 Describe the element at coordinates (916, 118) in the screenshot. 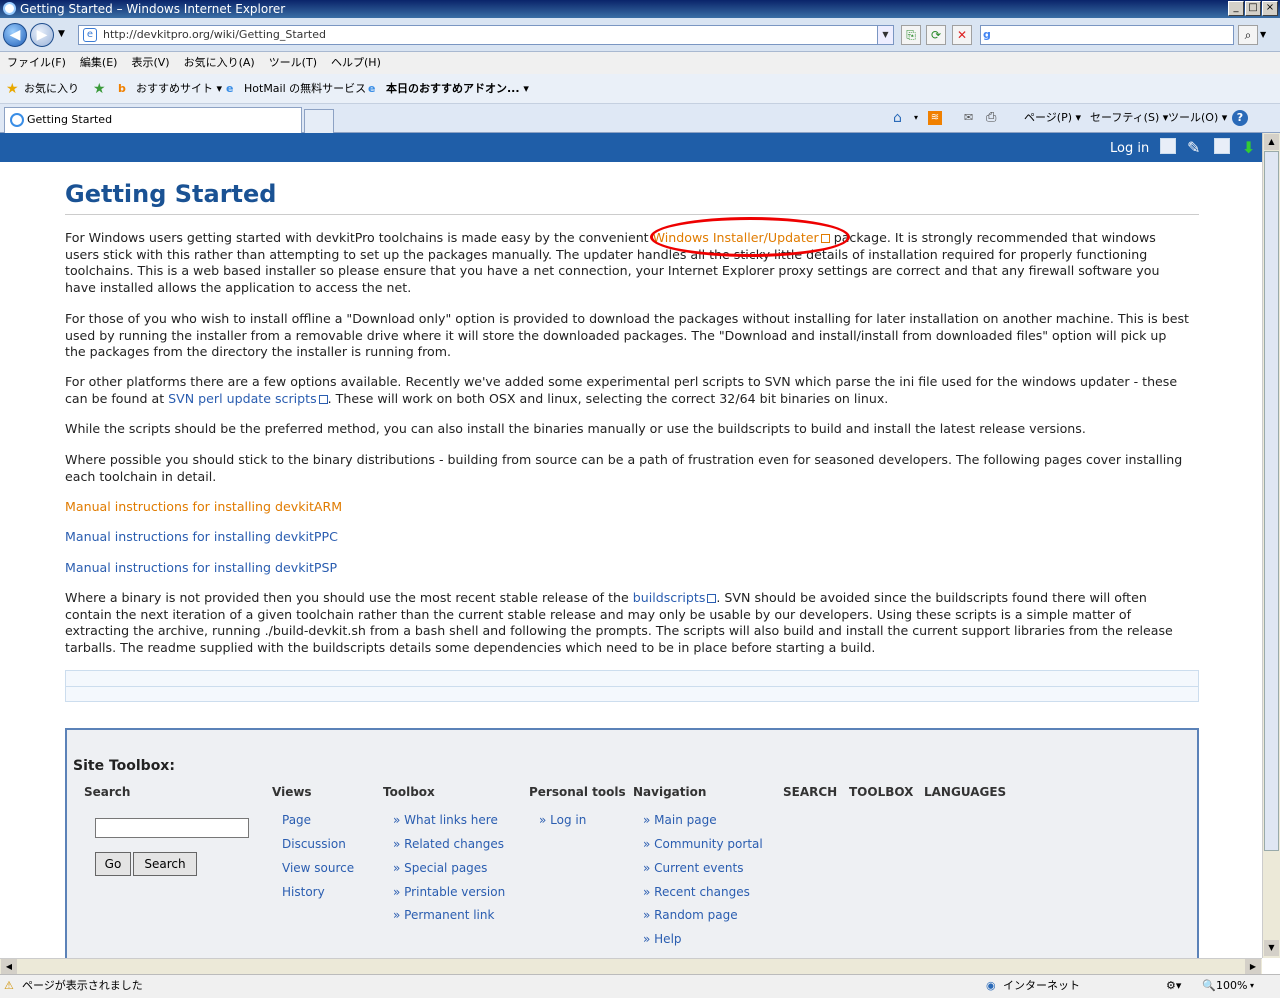

I see `home-dropdown-icon: ▾` at that location.